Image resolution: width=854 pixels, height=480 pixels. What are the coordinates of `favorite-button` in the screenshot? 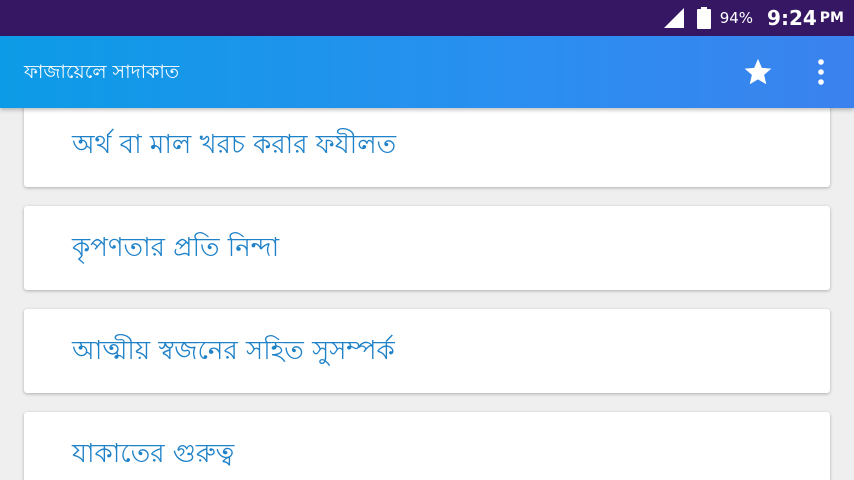 It's located at (758, 72).